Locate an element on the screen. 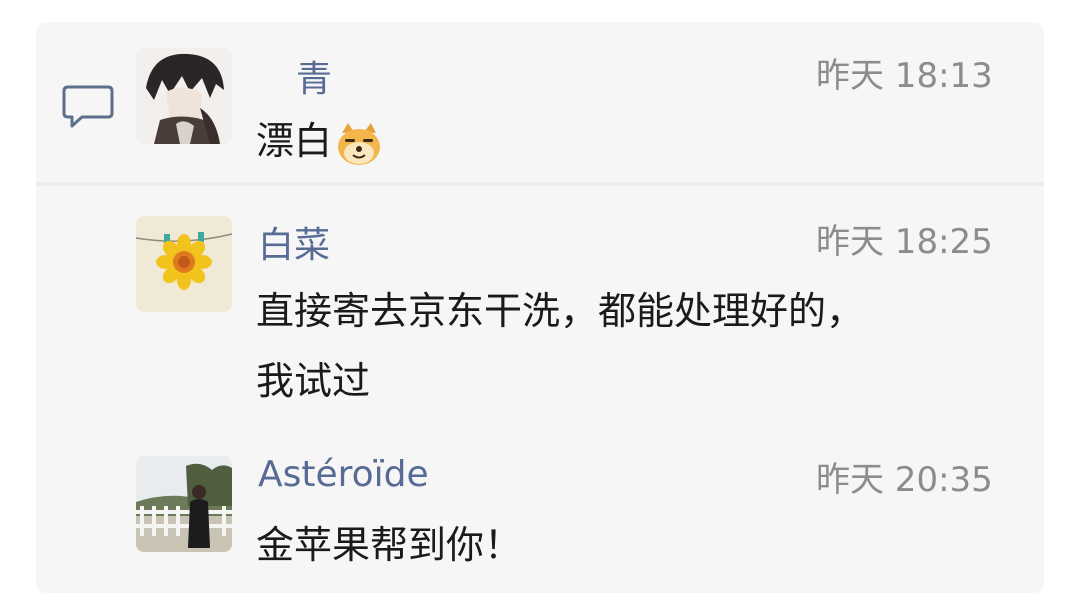 The height and width of the screenshot is (615, 1080). commenter-name: 青 is located at coordinates (314, 76).